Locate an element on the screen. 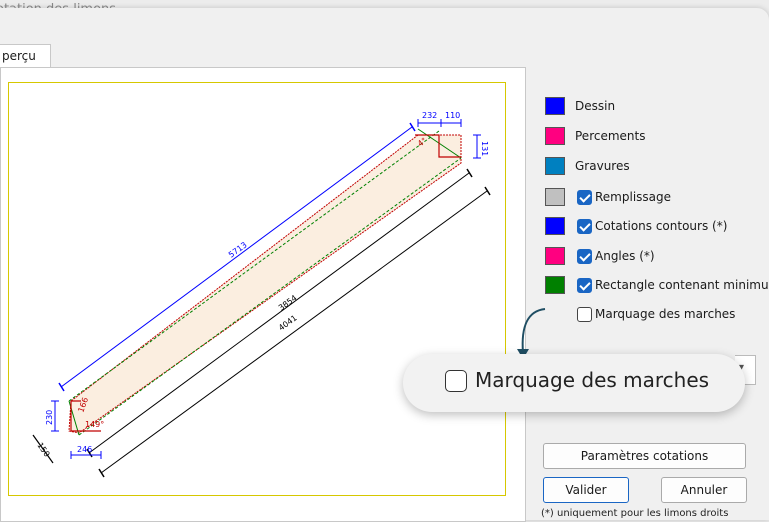 The image size is (769, 522). button-label: Paramètres cotations is located at coordinates (644, 456).